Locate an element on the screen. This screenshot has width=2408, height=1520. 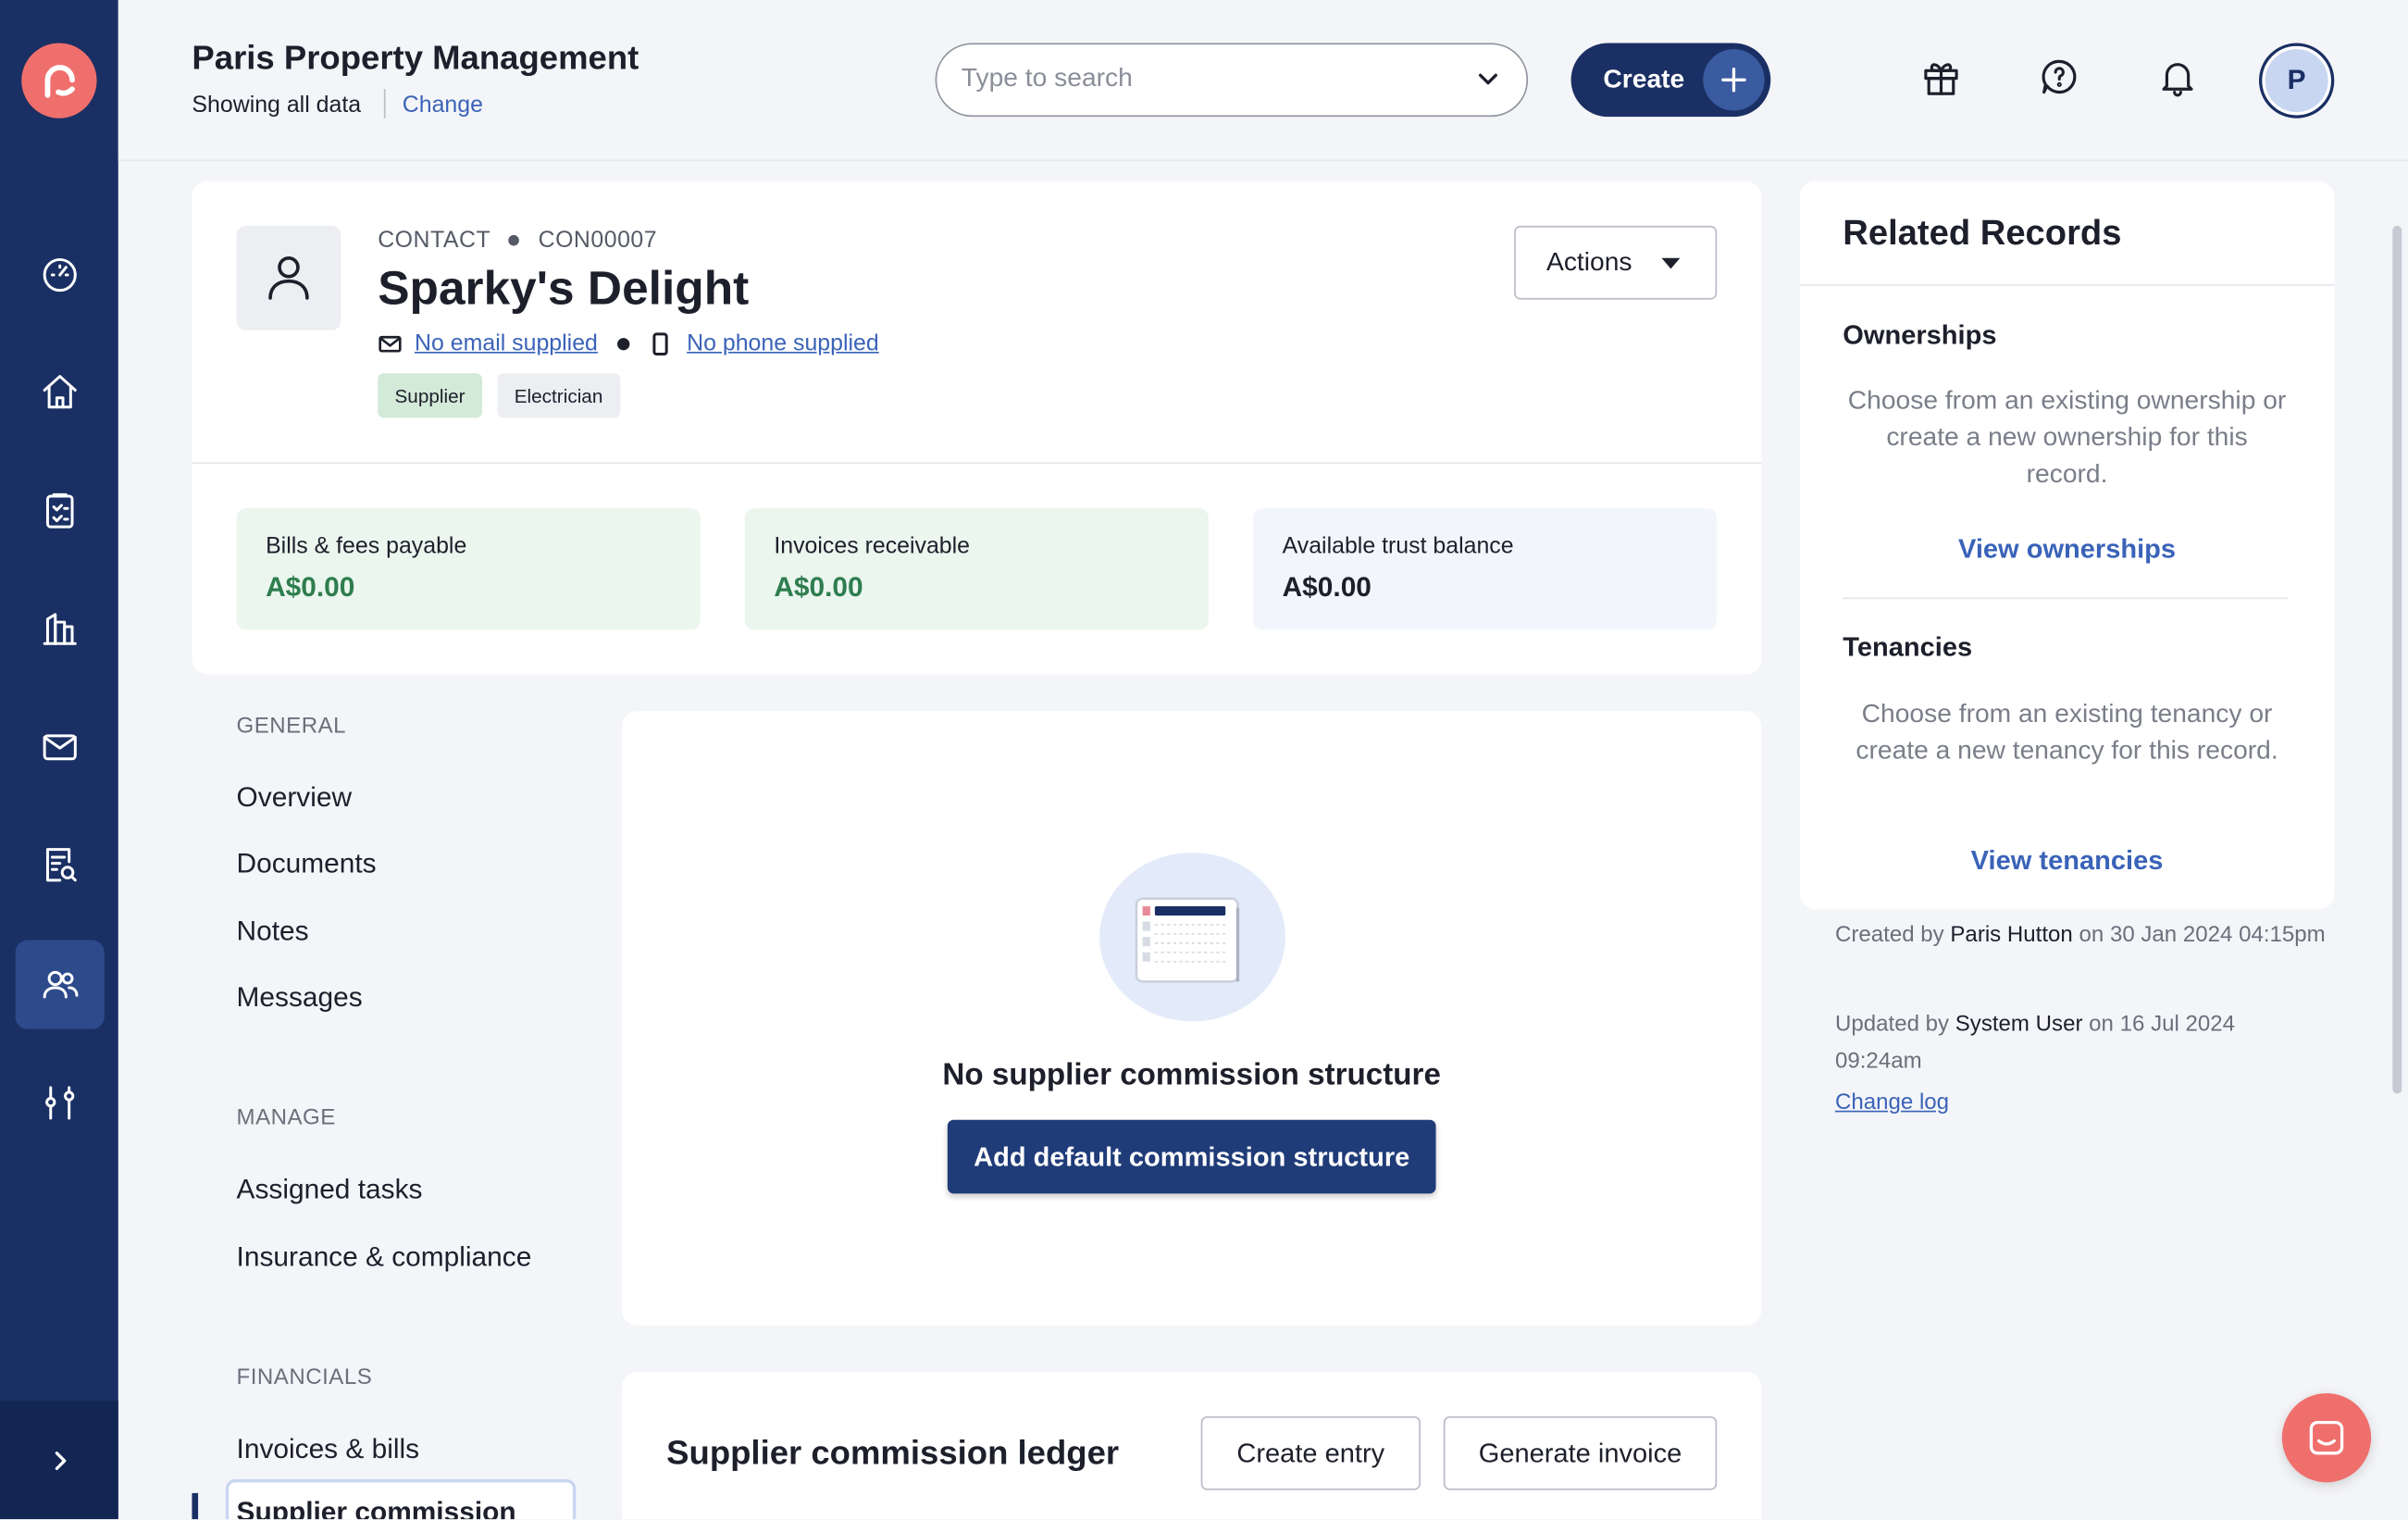
mail-icon is located at coordinates (60, 747).